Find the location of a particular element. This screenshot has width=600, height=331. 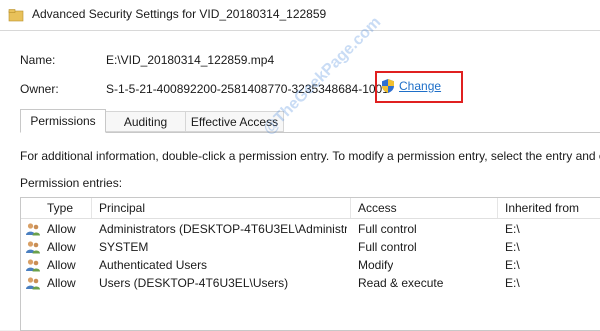

uac-shield-icon is located at coordinates (388, 86).